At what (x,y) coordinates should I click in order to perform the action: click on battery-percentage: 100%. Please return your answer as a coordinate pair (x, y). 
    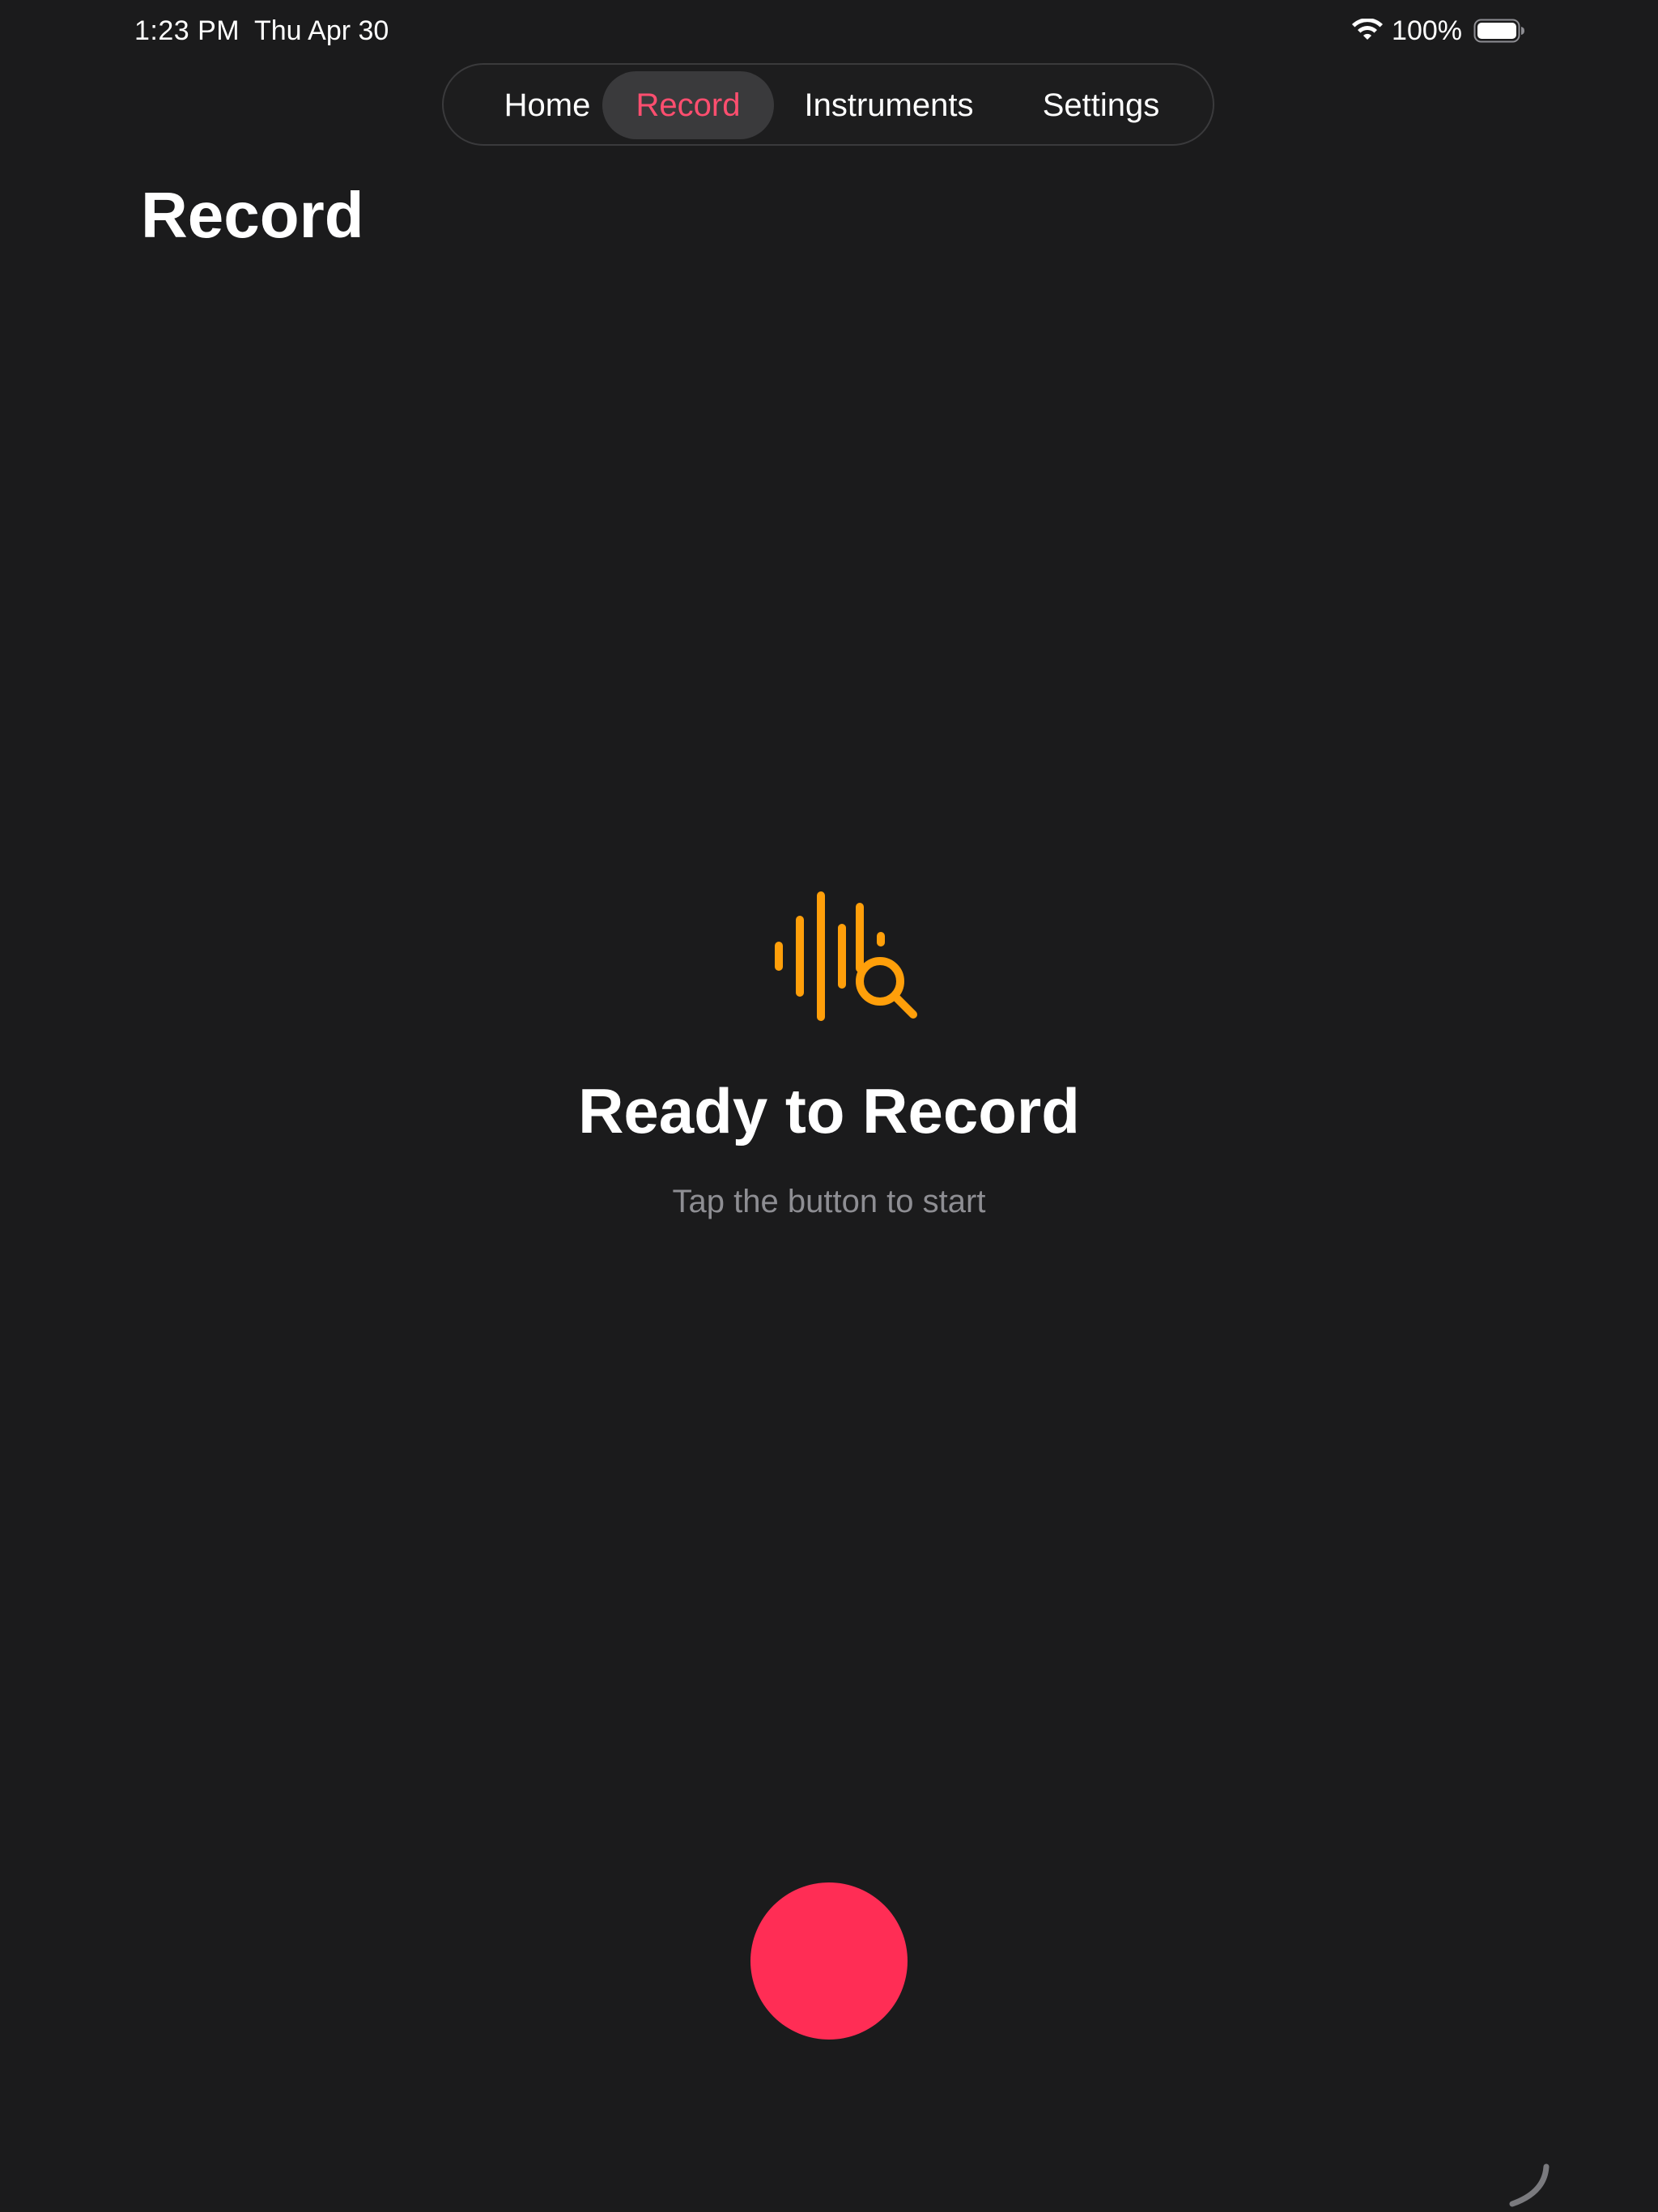
    Looking at the image, I should click on (1427, 31).